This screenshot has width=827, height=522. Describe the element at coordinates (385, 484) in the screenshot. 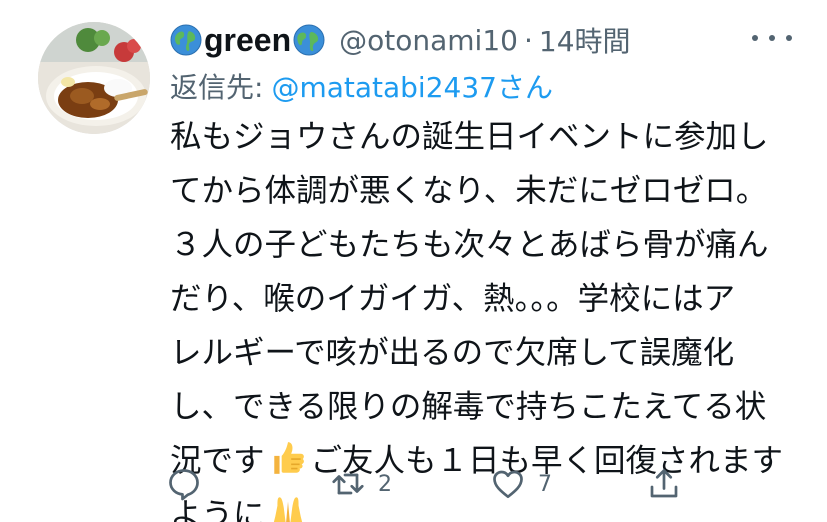

I see `retweet-count: 2` at that location.